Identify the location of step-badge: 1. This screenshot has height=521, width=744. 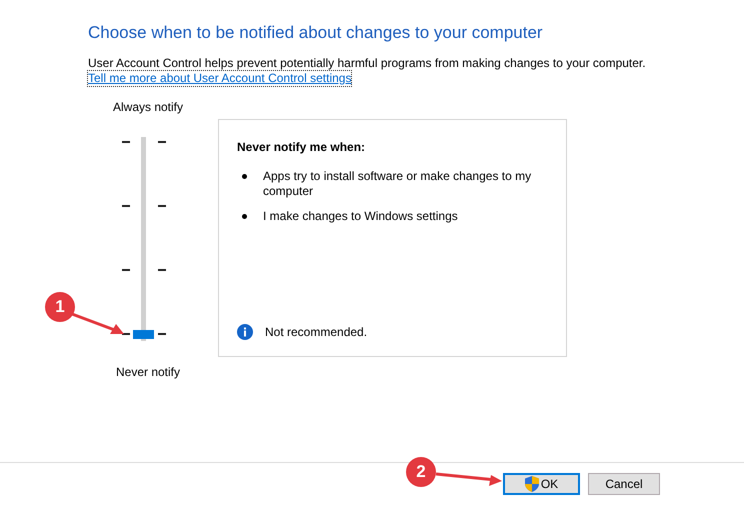
(60, 307).